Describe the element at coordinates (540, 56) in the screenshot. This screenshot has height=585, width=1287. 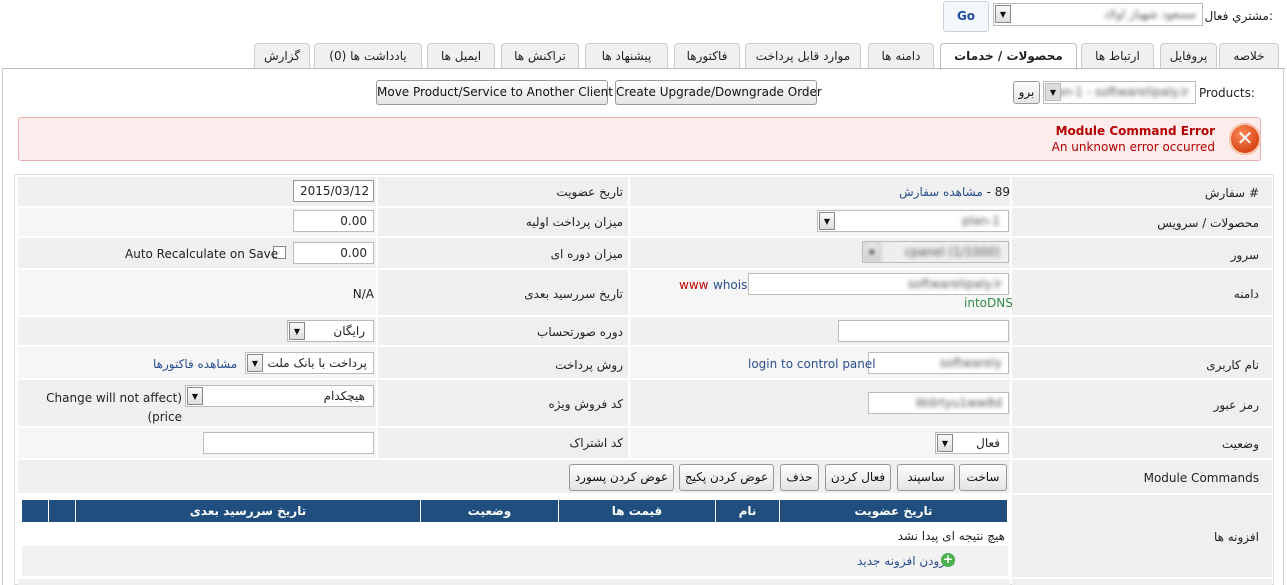
I see `tab-8: تراکنش ها` at that location.